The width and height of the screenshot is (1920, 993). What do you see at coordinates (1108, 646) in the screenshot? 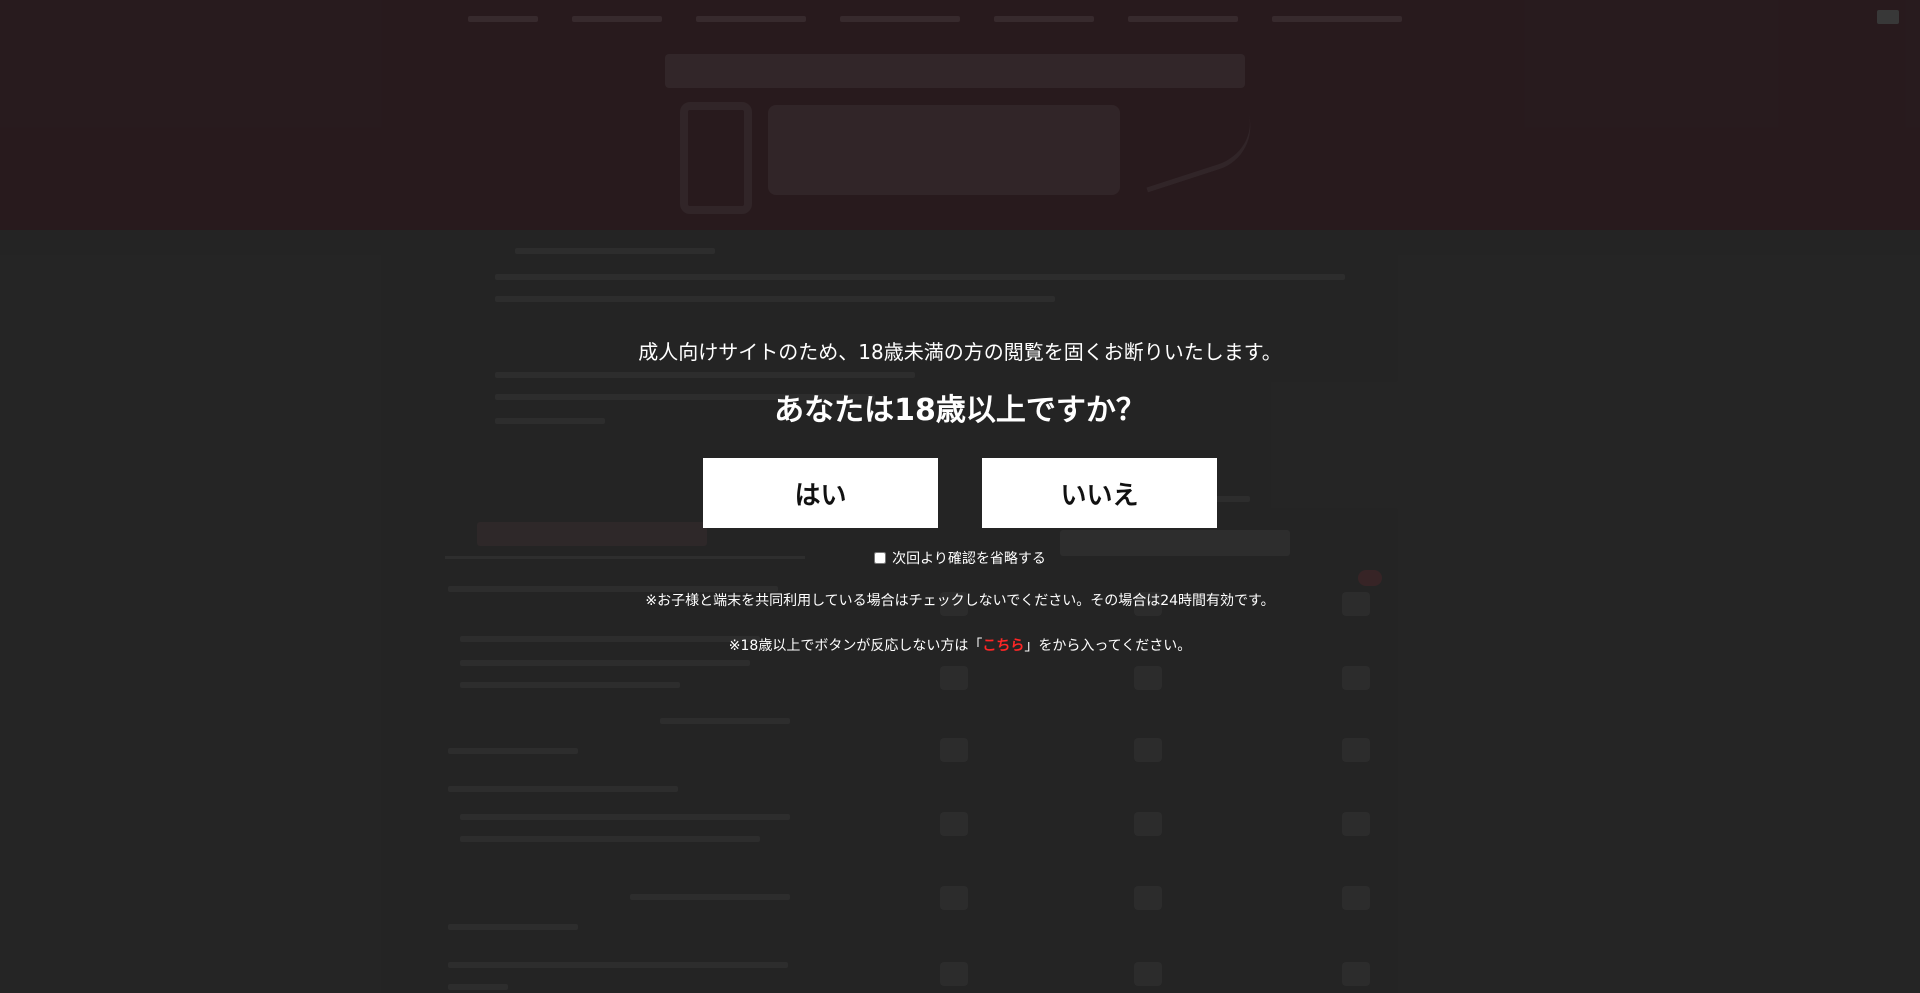
I see `fallback-note-suffix: 」をから入ってください。` at bounding box center [1108, 646].